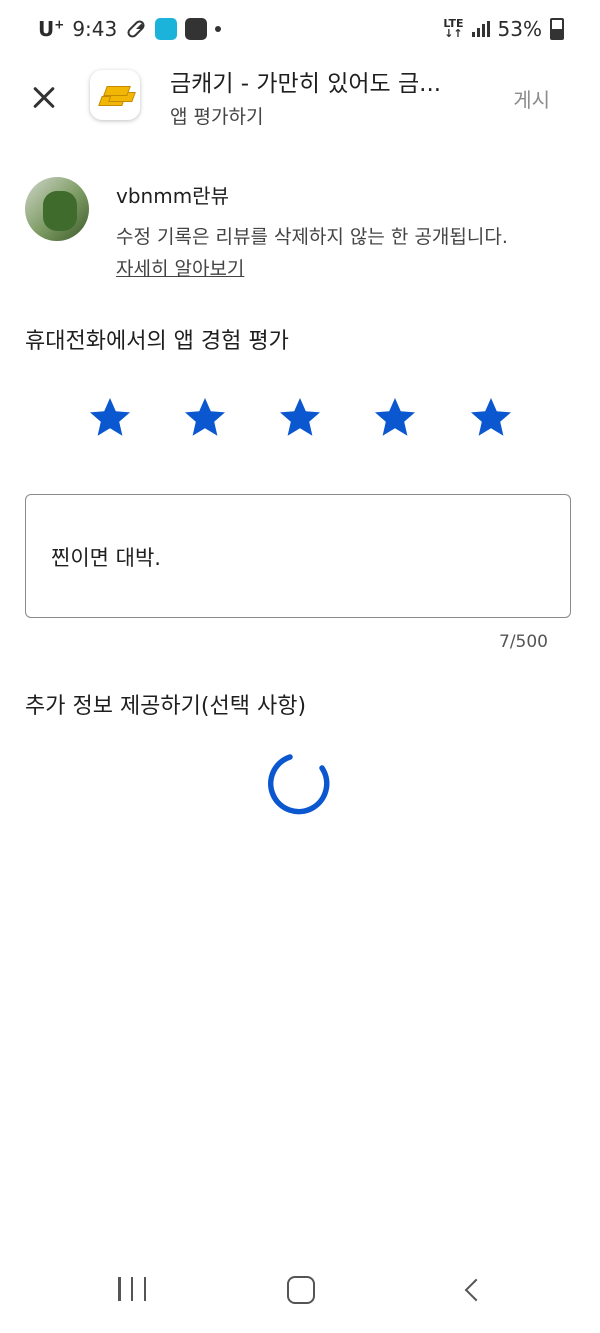 Image resolution: width=600 pixels, height=1333 pixels. I want to click on home-button, so click(301, 1290).